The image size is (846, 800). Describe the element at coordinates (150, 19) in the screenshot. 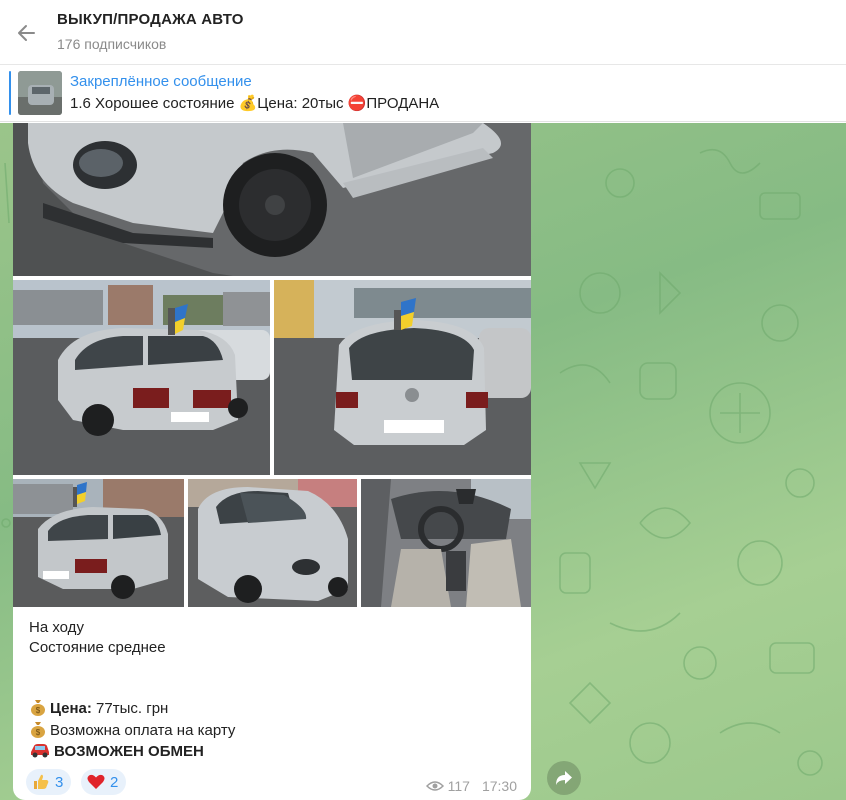

I see `channel-title: ВЫКУП/ПРОДАЖА АВТО` at that location.